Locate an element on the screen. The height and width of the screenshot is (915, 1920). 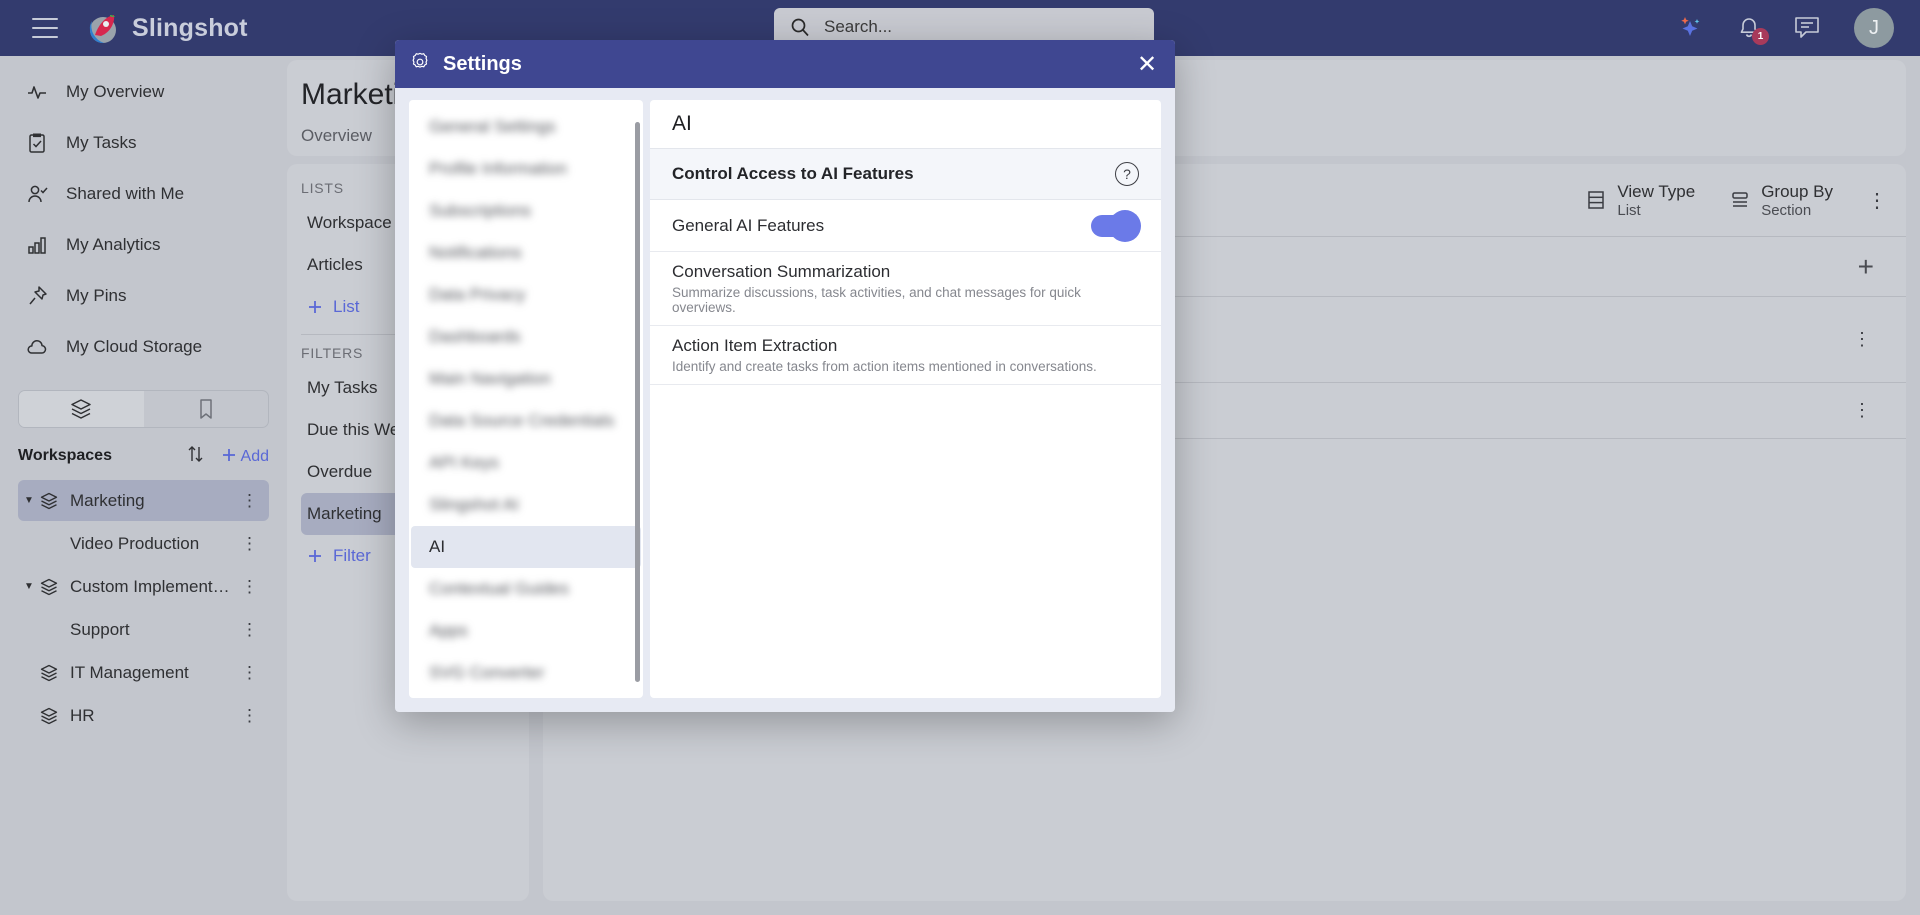
settings-detail-section: Control Access to AI Features ? is located at coordinates (905, 174).